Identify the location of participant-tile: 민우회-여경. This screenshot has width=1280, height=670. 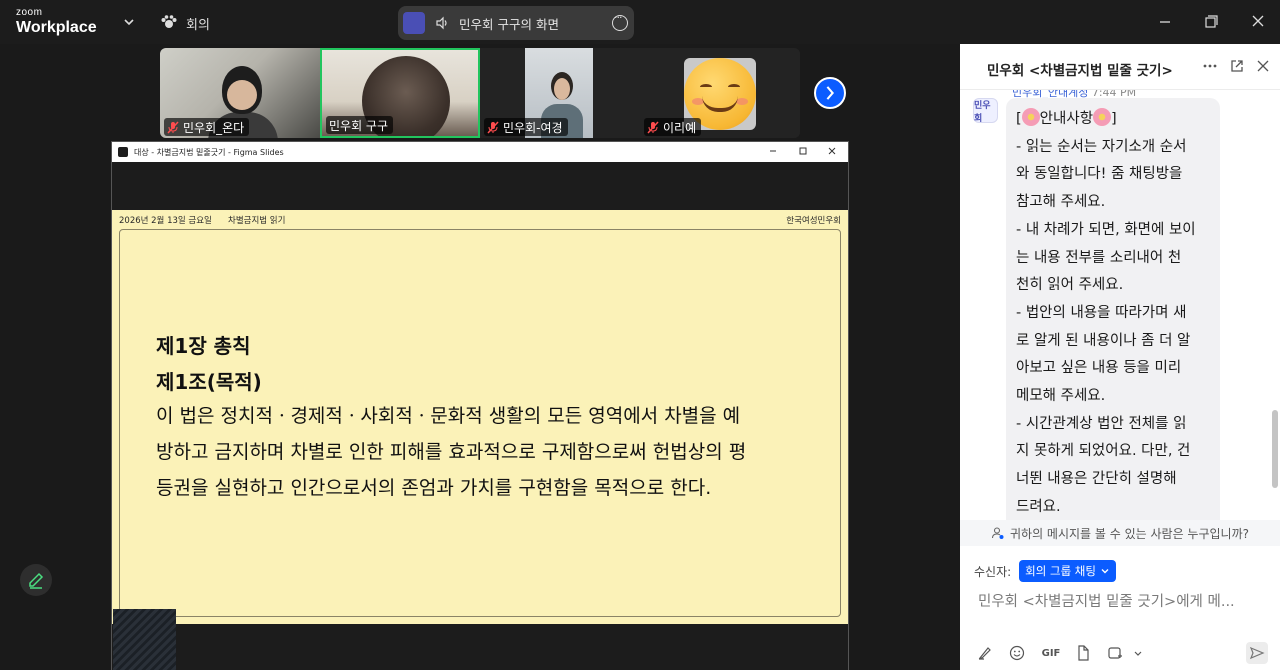
(560, 93).